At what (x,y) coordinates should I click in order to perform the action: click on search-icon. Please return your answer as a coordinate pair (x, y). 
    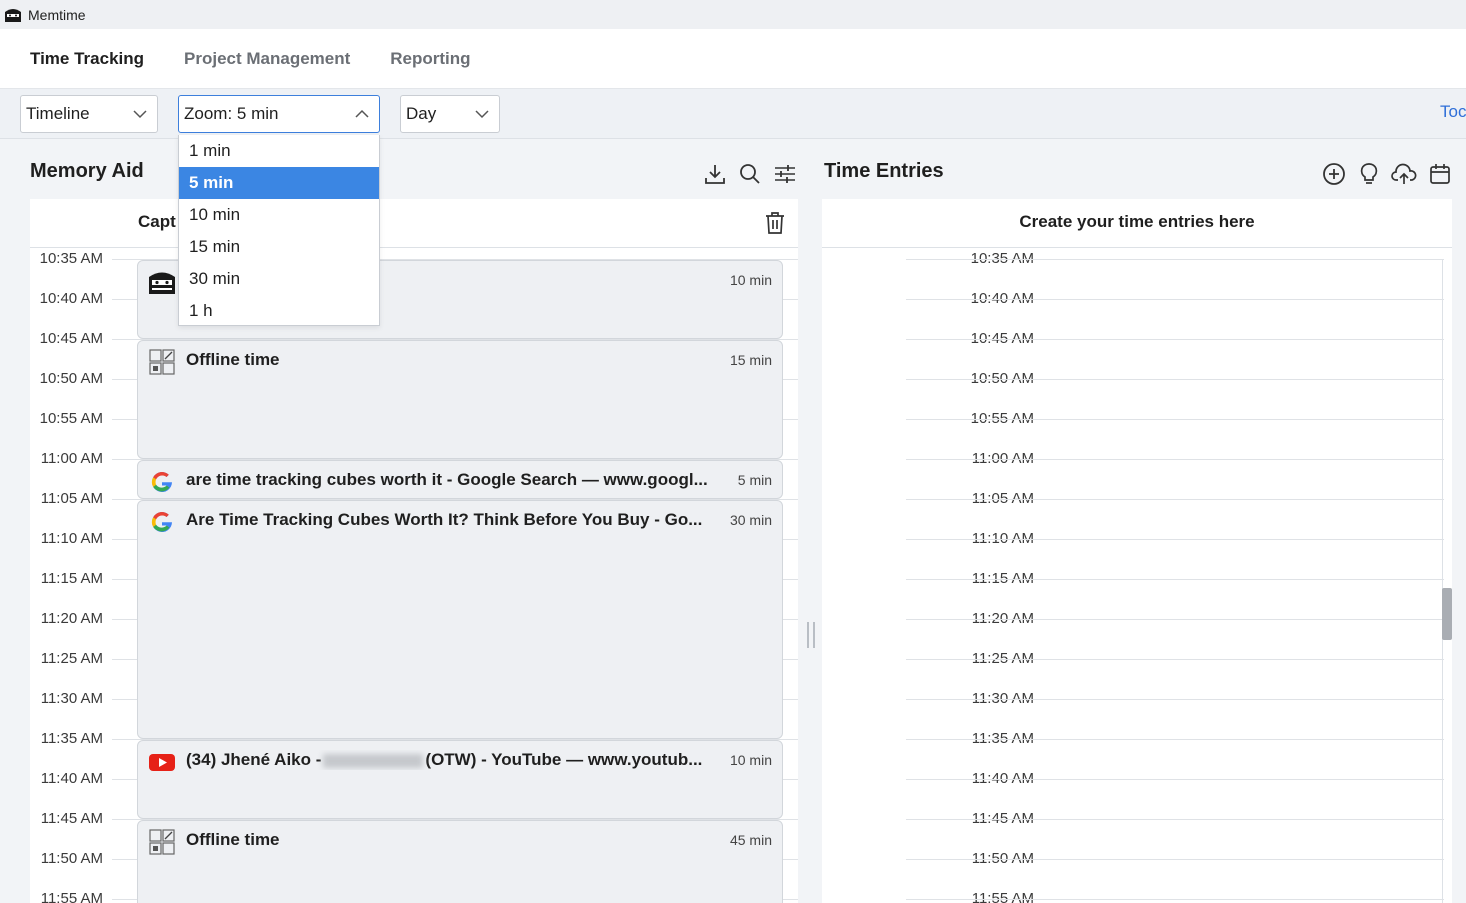
    Looking at the image, I should click on (750, 174).